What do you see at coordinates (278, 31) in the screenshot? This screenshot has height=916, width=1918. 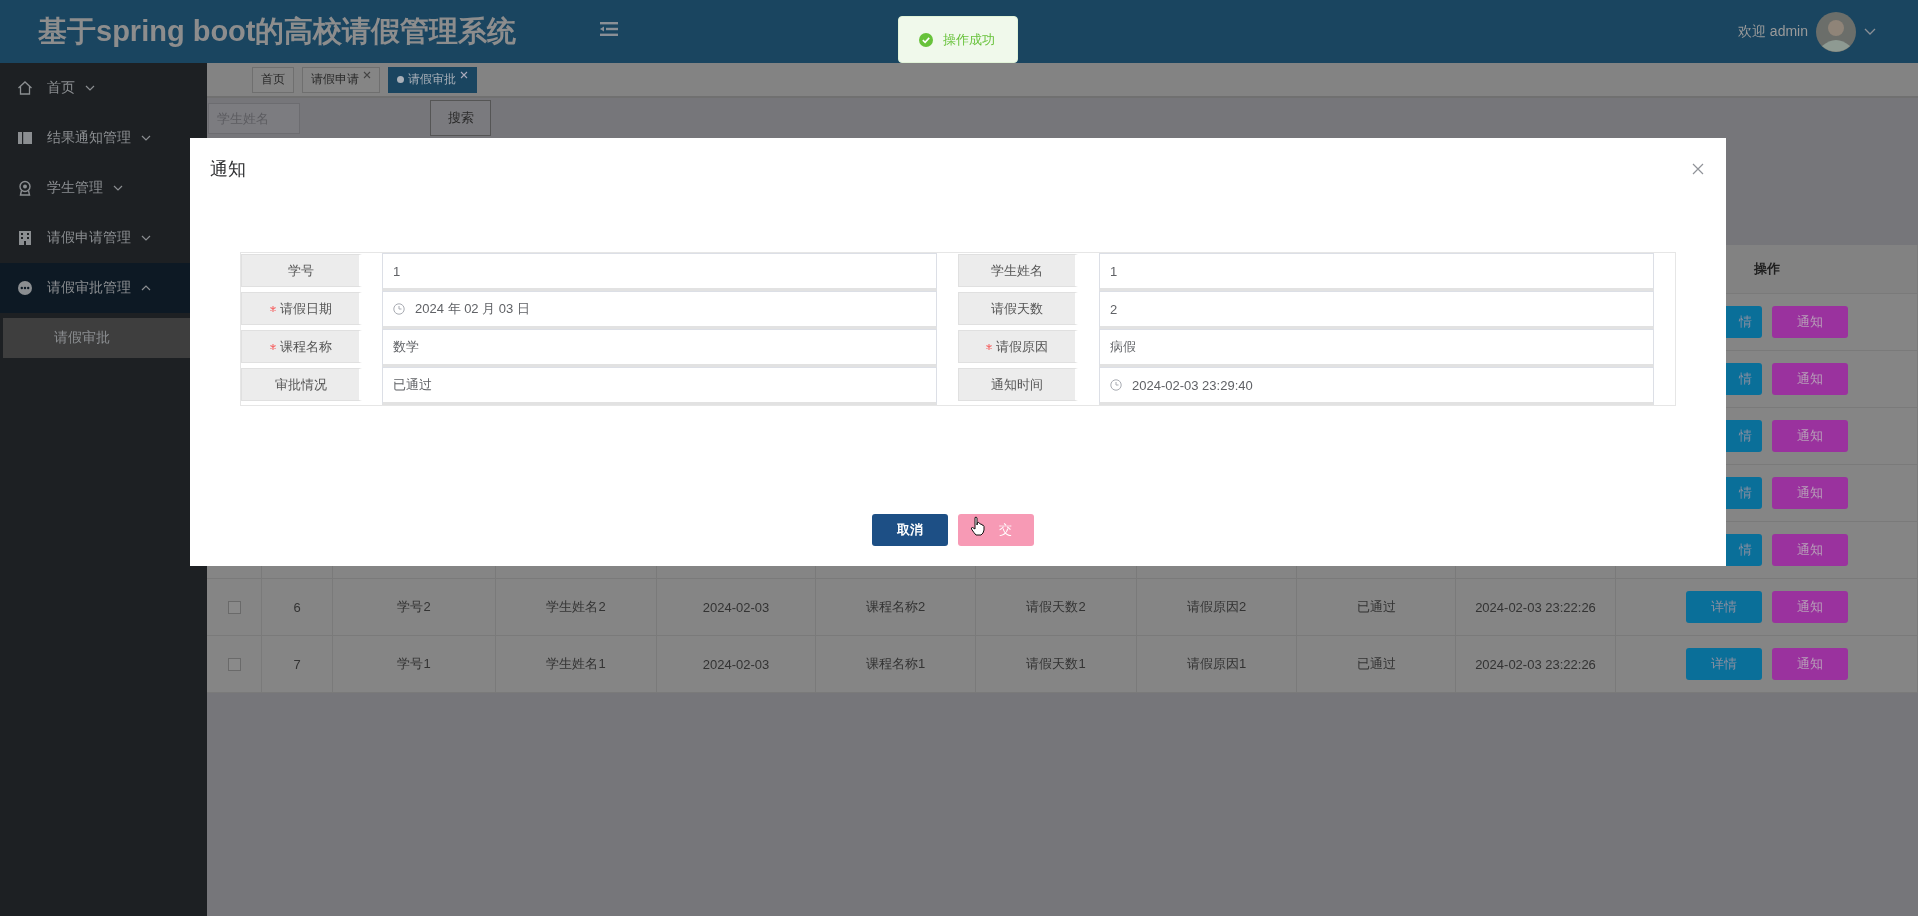 I see `app-title: 基于spring boot的高校请假管理系统` at bounding box center [278, 31].